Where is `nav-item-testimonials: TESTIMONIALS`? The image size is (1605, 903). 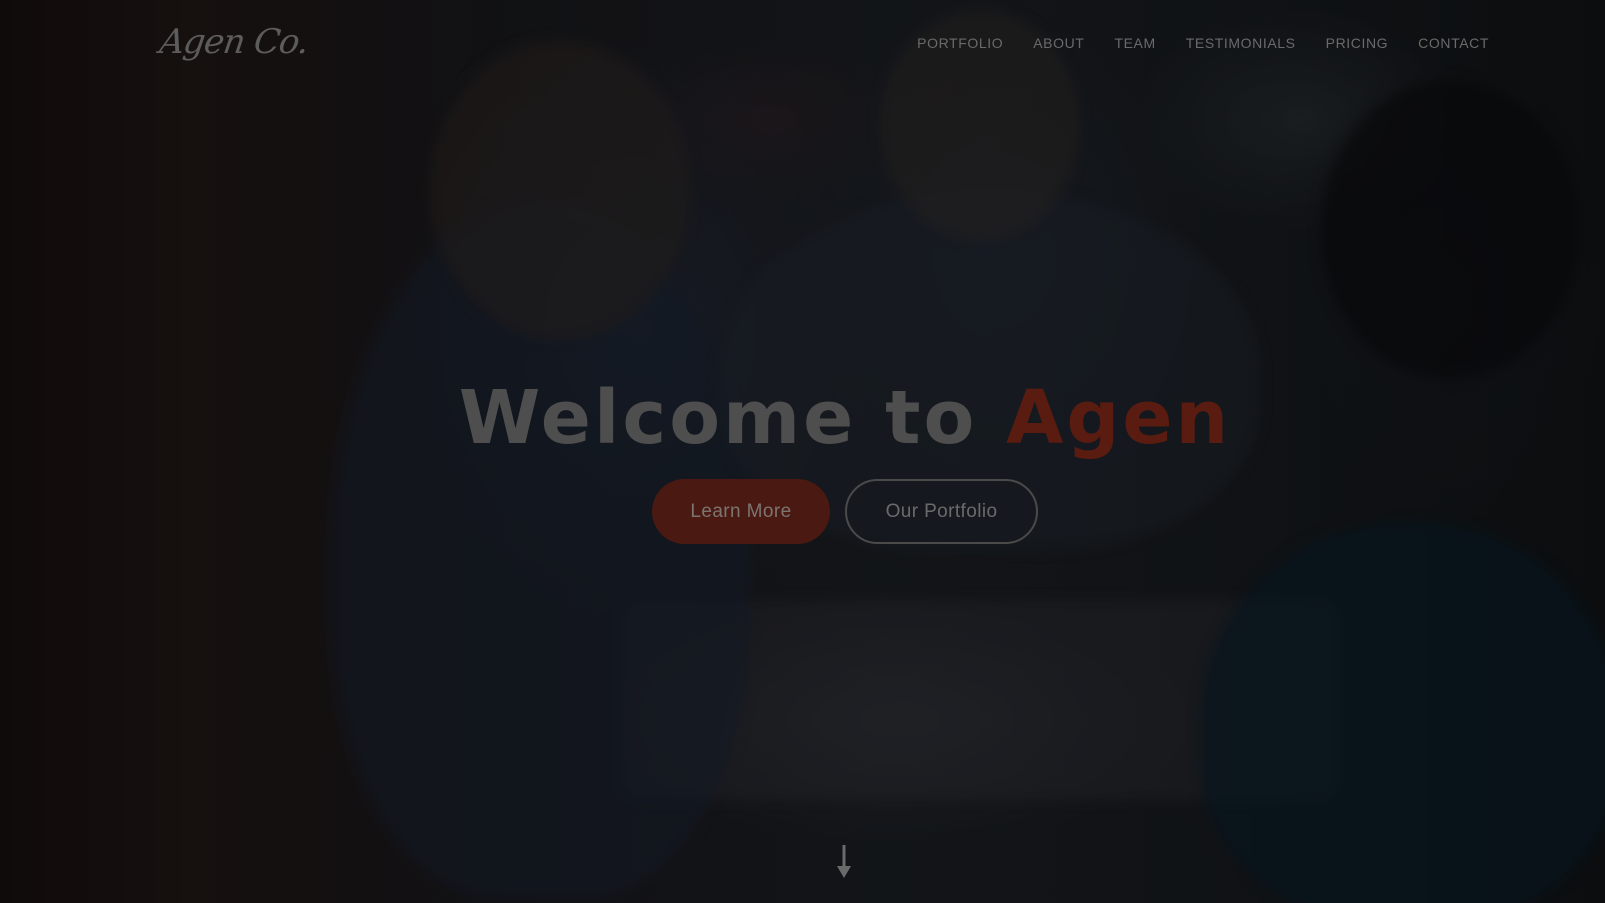 nav-item-testimonials: TESTIMONIALS is located at coordinates (1241, 43).